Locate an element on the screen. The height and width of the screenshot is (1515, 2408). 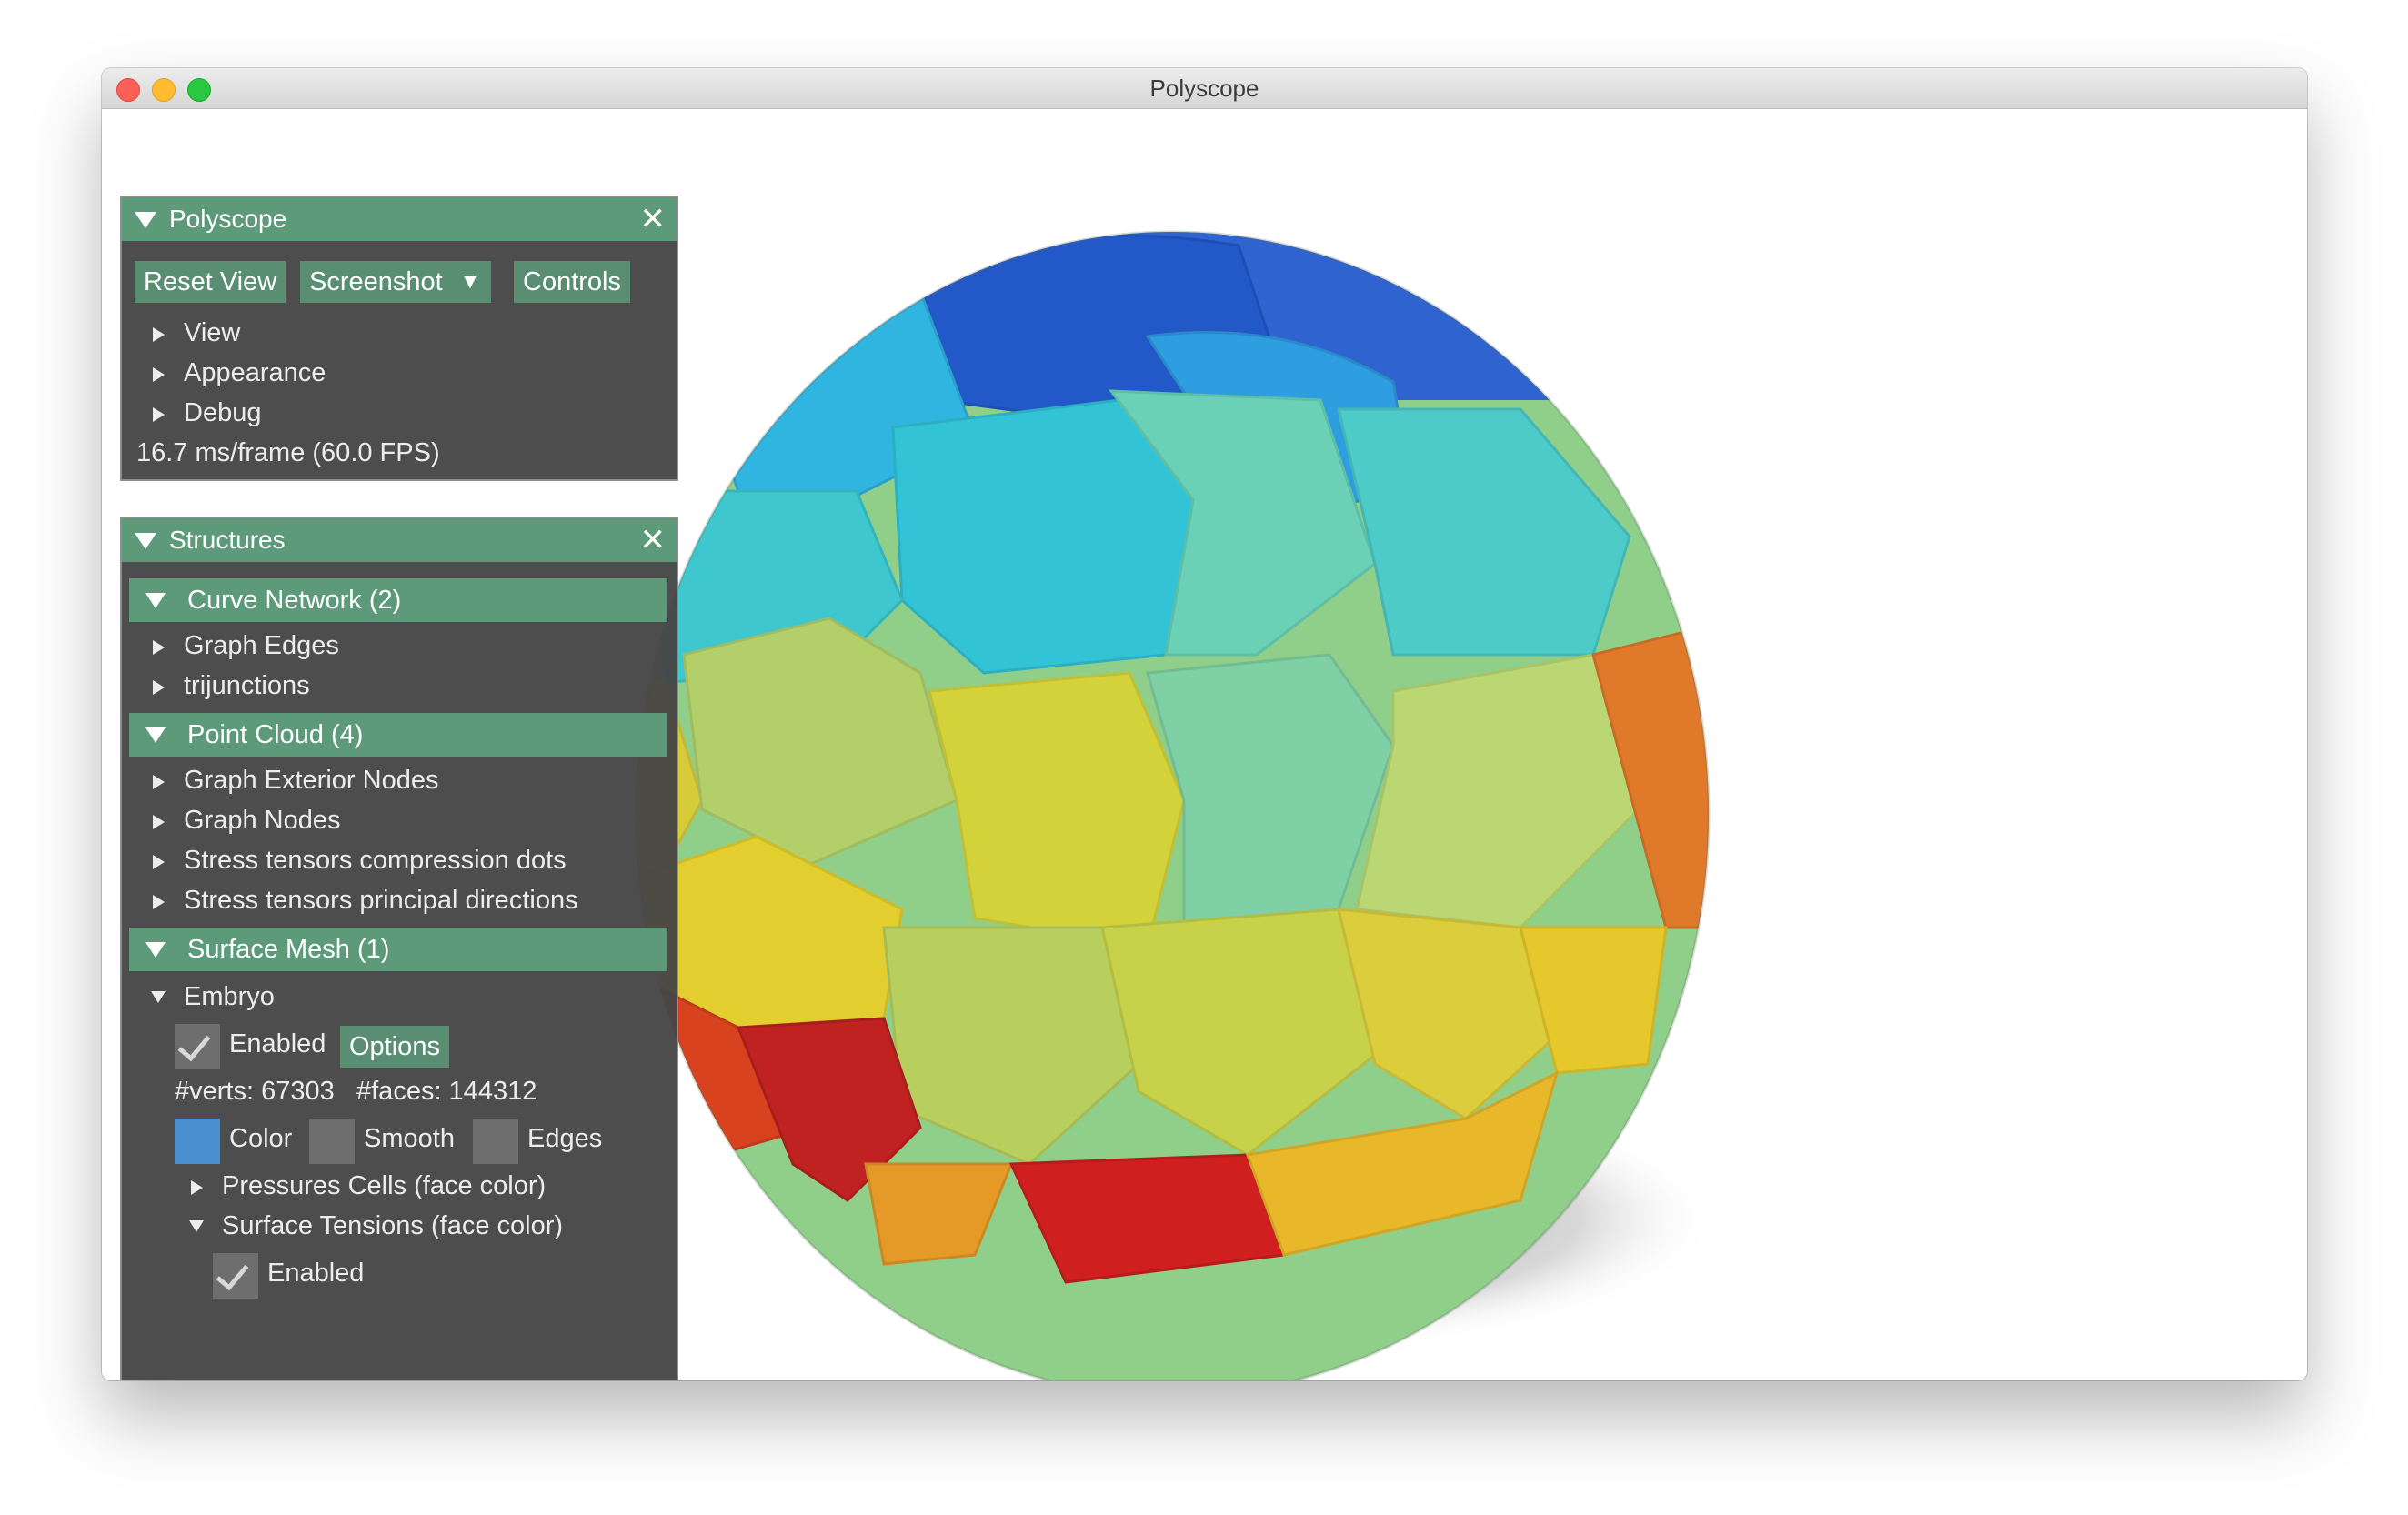
tree-item-appearance: Appearance is located at coordinates (255, 373).